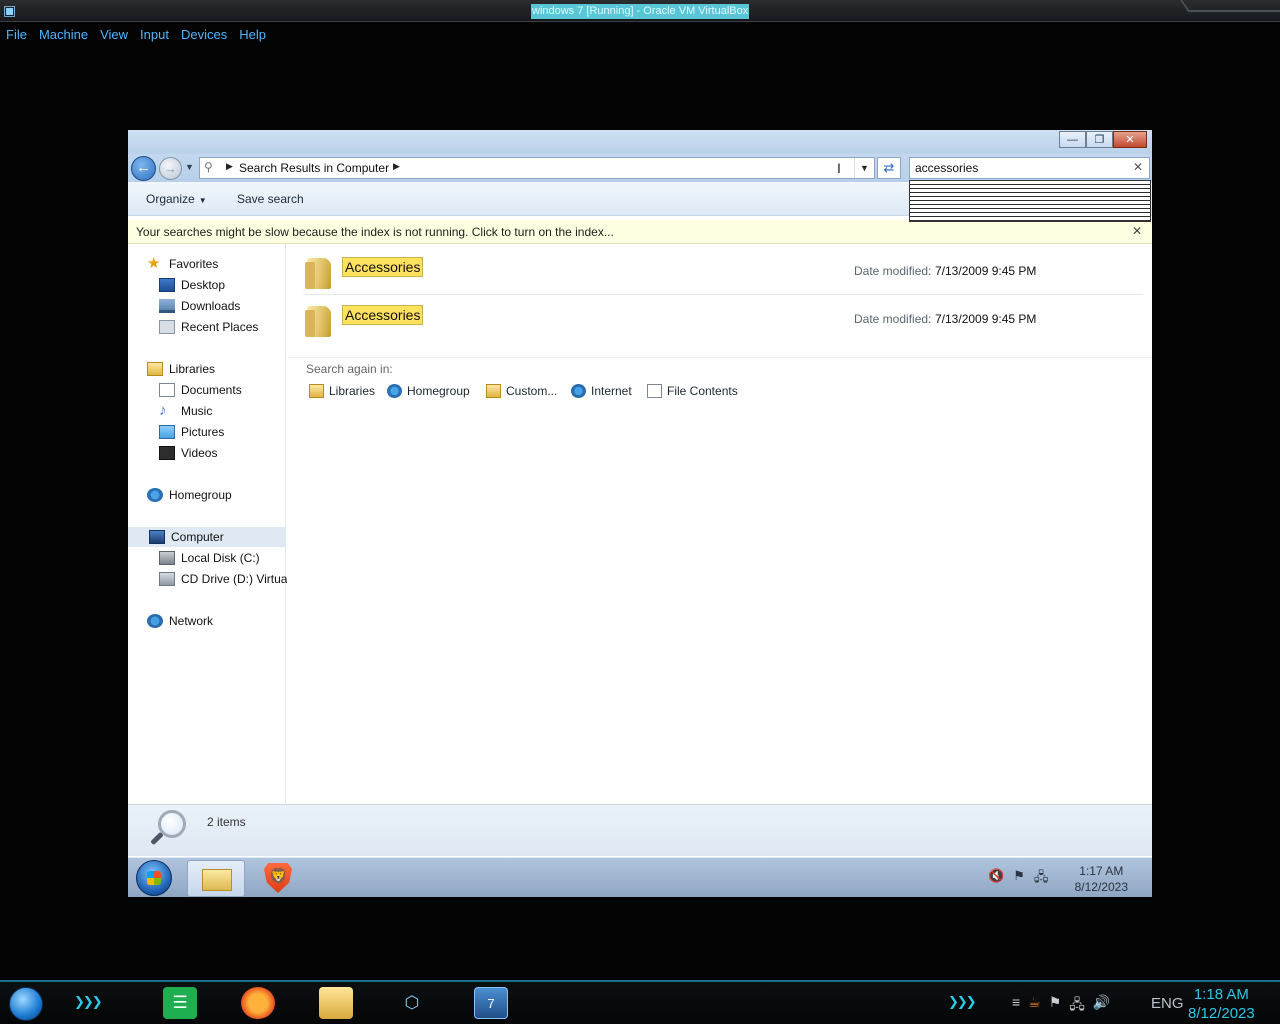 This screenshot has width=1280, height=1024. What do you see at coordinates (188, 453) in the screenshot?
I see `nav-videos: Videos` at bounding box center [188, 453].